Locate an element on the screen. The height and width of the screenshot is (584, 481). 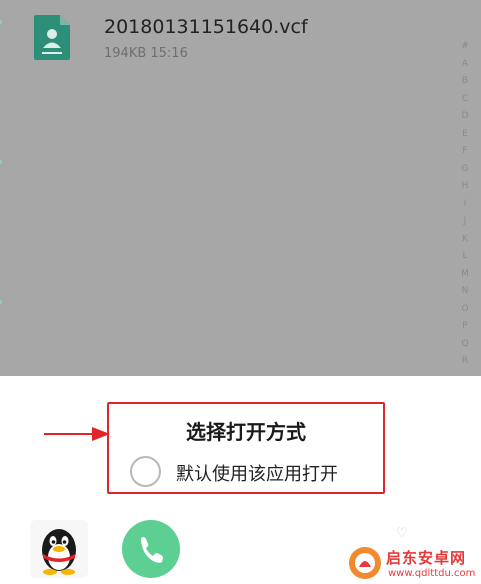
faint-app-icon: ♡ is located at coordinates (402, 533).